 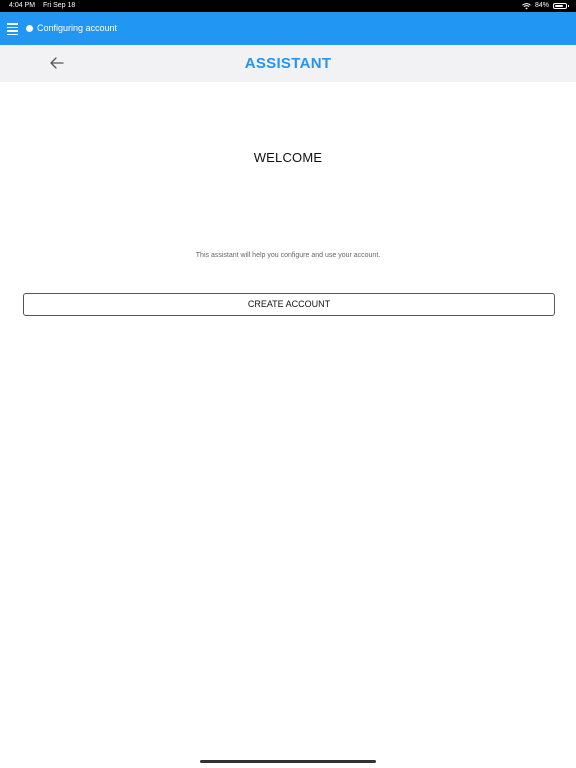 What do you see at coordinates (541, 5) in the screenshot?
I see `battery-percent: 84%` at bounding box center [541, 5].